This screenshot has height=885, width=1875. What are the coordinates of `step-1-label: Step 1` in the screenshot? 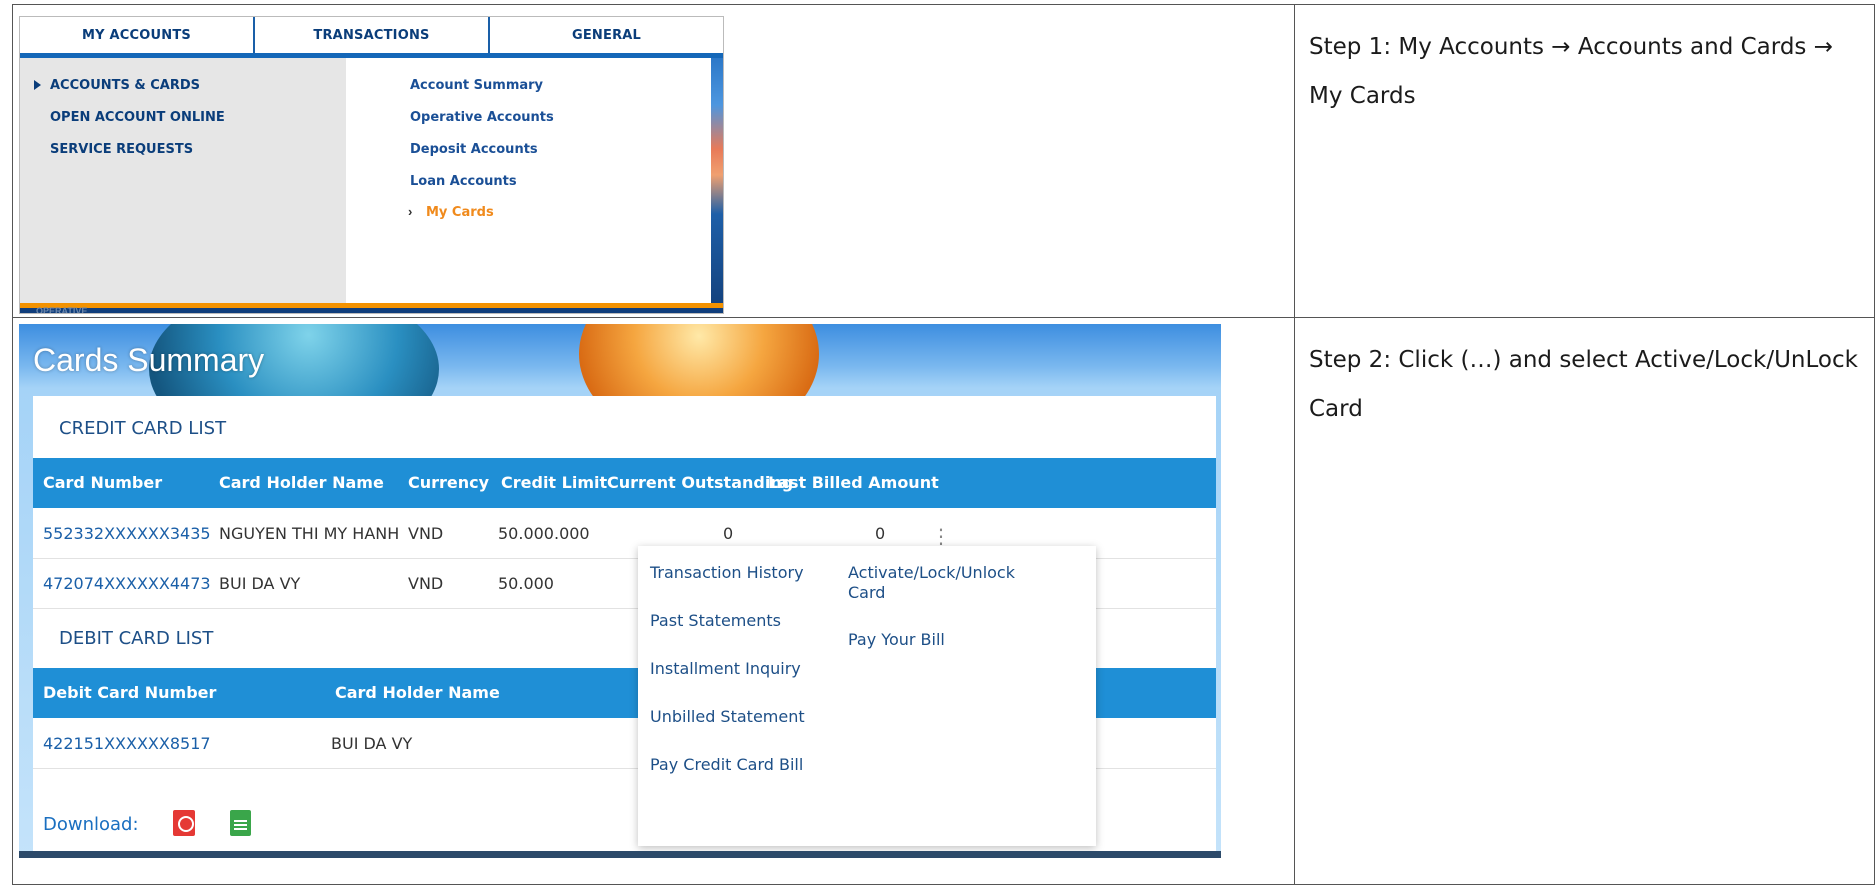 It's located at (1346, 47).